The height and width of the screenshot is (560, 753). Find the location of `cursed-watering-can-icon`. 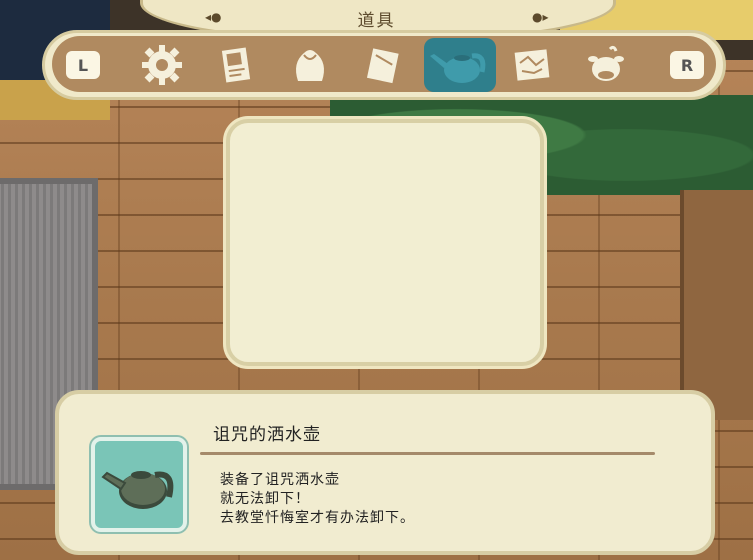

cursed-watering-can-icon is located at coordinates (137, 490).